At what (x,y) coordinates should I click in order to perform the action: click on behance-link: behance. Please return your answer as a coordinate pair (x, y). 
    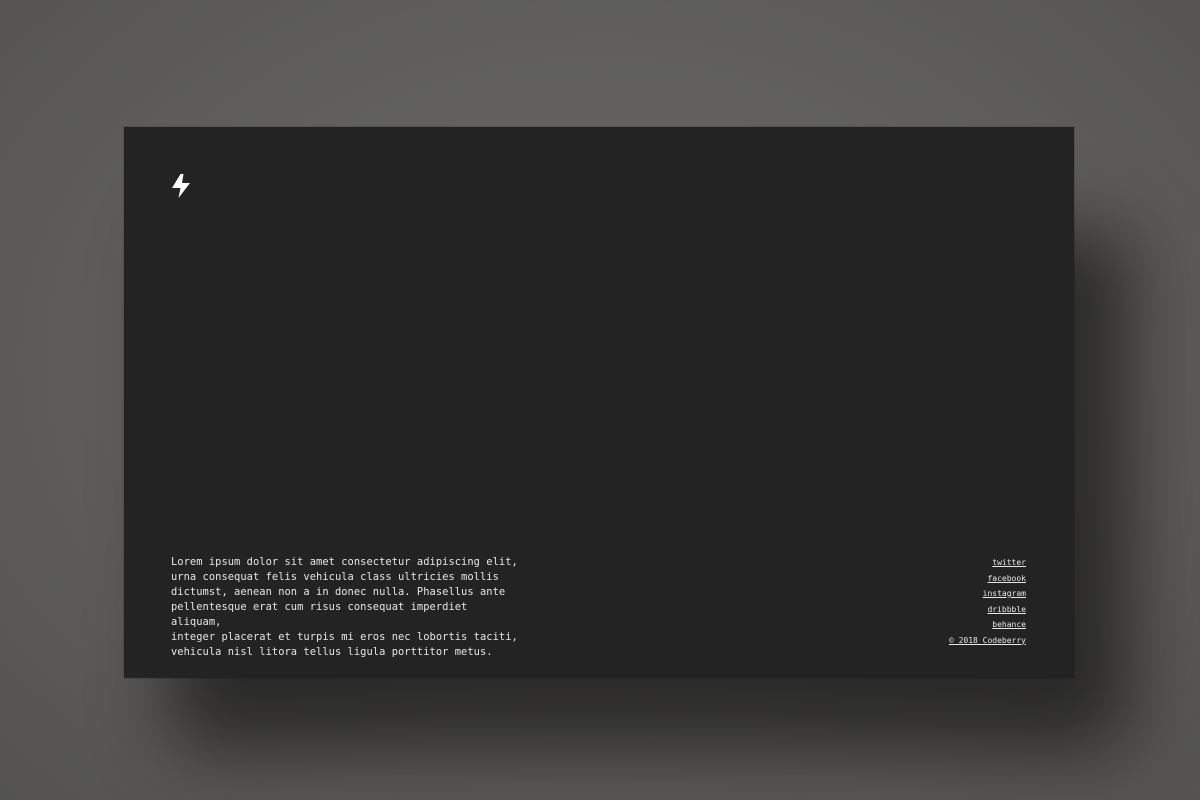
    Looking at the image, I should click on (1009, 624).